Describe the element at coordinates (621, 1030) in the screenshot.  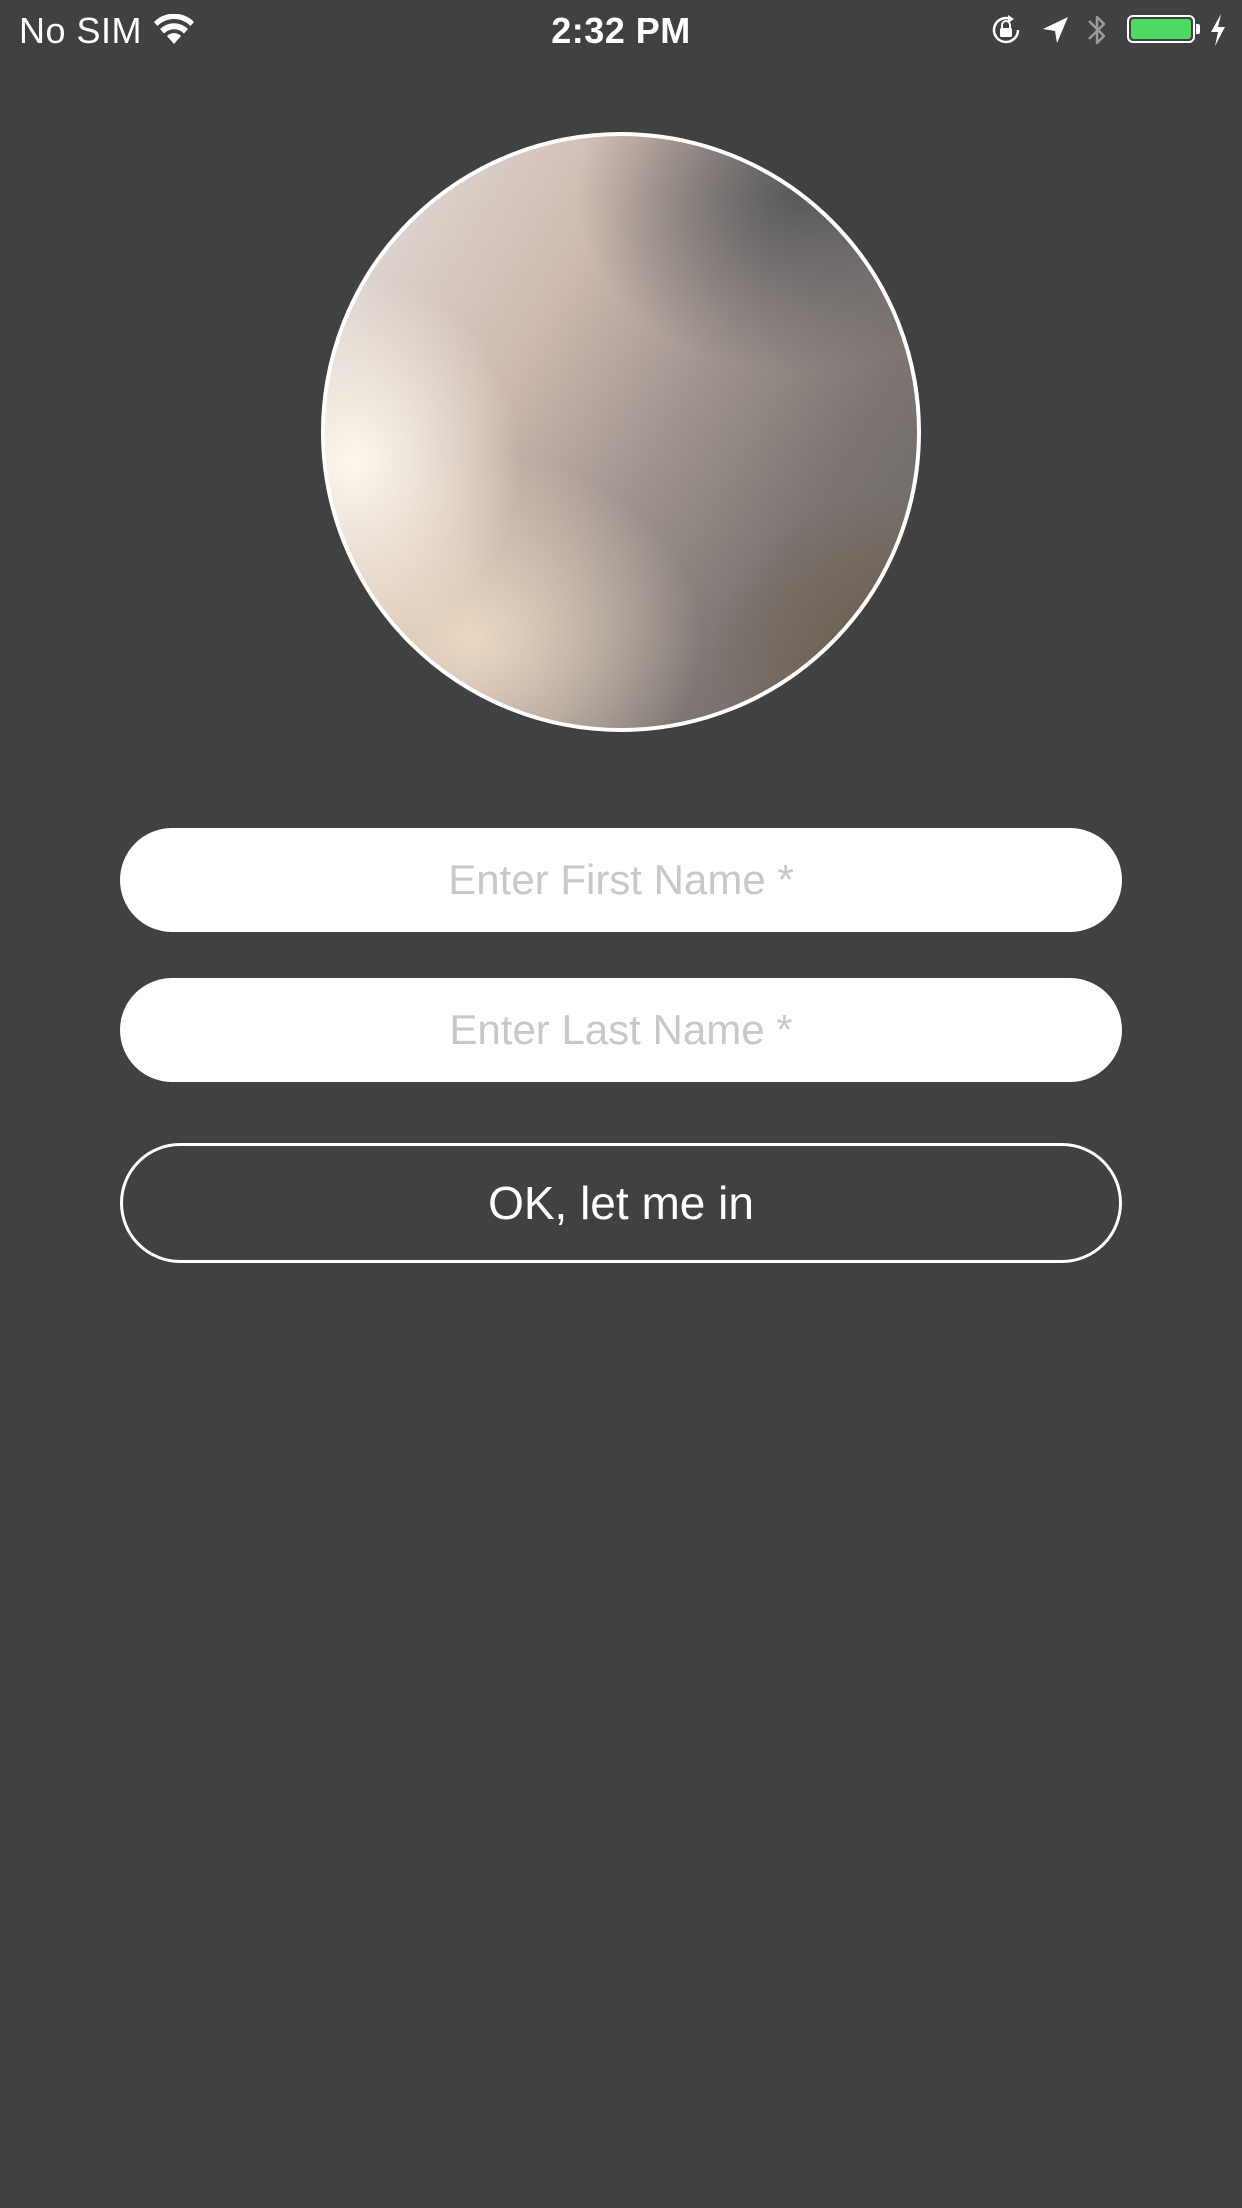
I see `last-name-field` at that location.